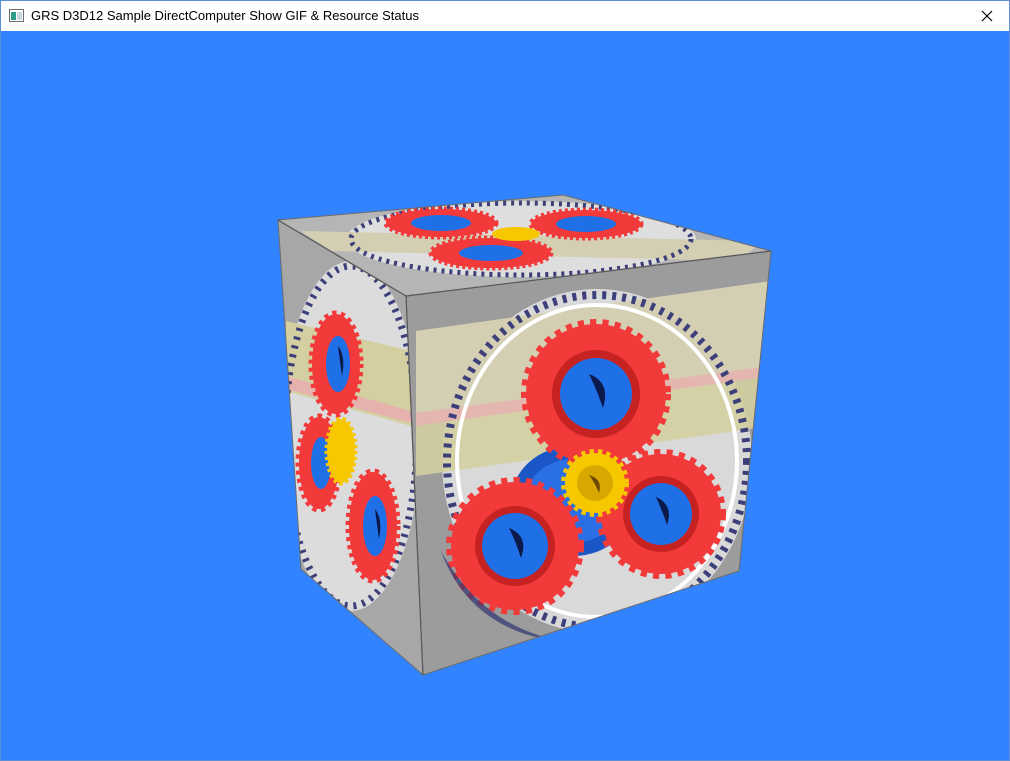 The width and height of the screenshot is (1010, 761). What do you see at coordinates (515, 546) in the screenshot?
I see `front-red-gear-left` at bounding box center [515, 546].